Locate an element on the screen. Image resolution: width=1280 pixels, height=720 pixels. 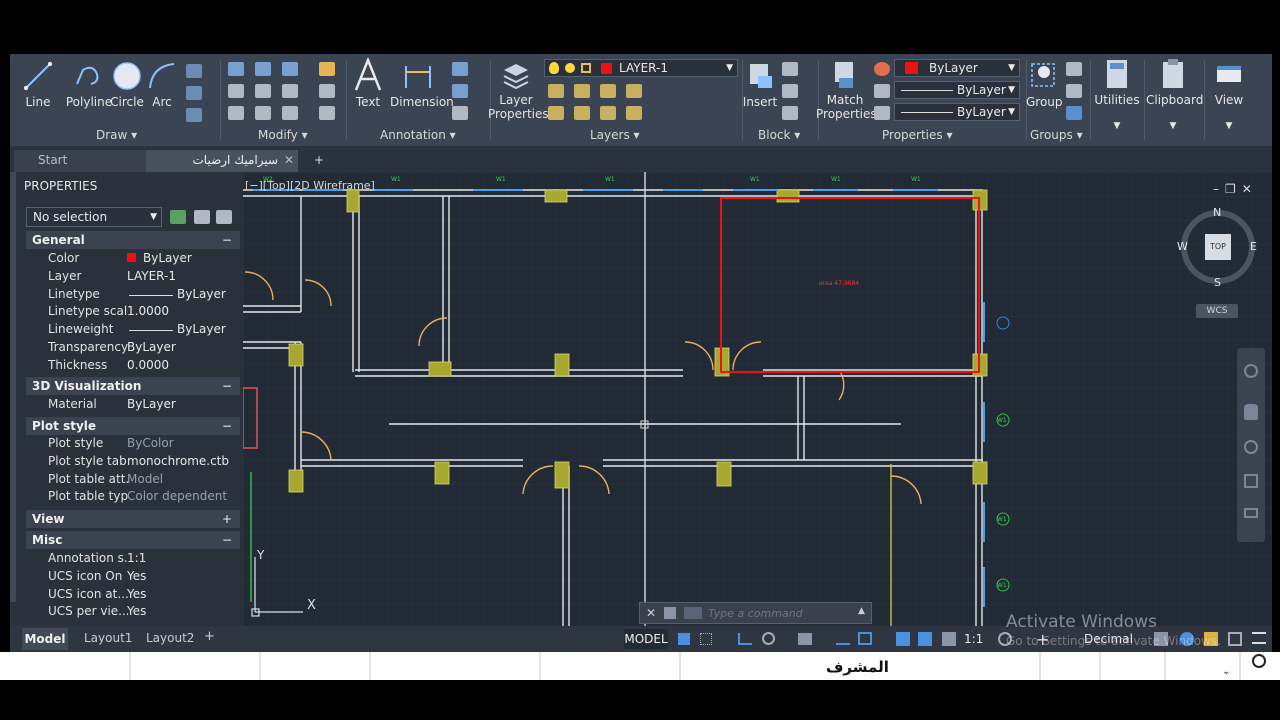
property-value: ByColor is located at coordinates (150, 443).